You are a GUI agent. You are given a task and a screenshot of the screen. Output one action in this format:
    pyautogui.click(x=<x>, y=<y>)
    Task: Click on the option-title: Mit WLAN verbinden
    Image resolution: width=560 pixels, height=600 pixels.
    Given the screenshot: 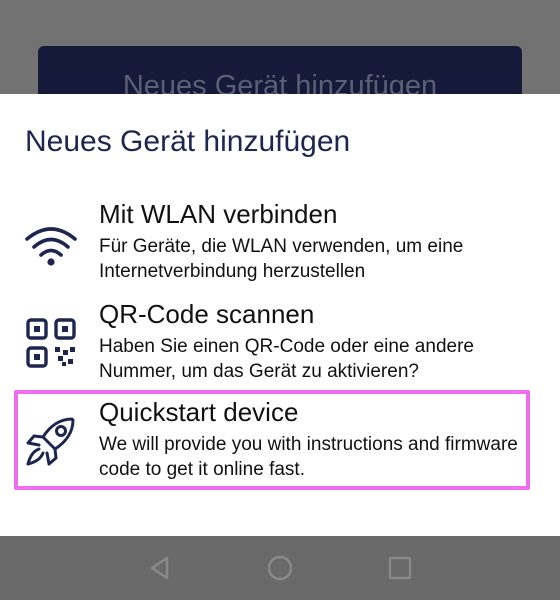 What is the action you would take?
    pyautogui.click(x=218, y=214)
    